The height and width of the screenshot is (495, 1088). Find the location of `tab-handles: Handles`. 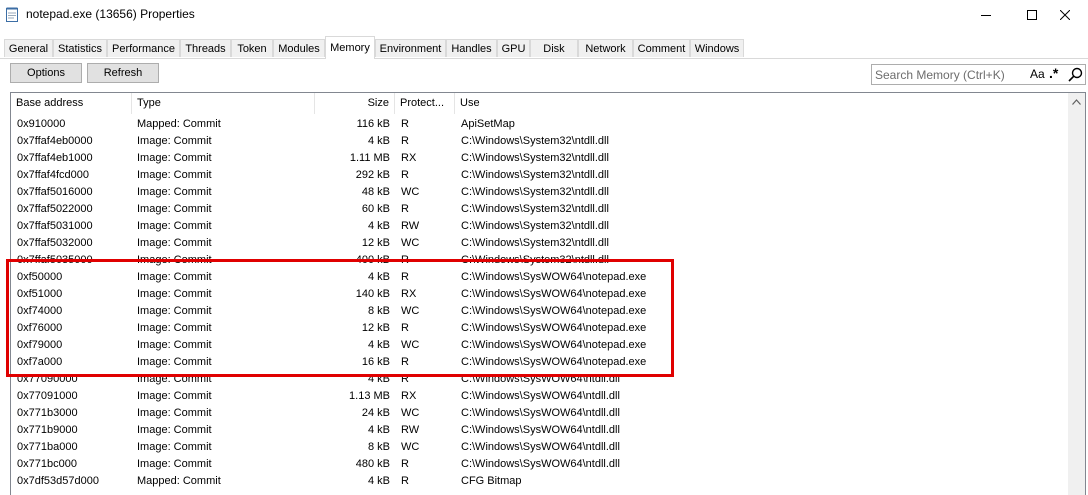

tab-handles: Handles is located at coordinates (471, 48).